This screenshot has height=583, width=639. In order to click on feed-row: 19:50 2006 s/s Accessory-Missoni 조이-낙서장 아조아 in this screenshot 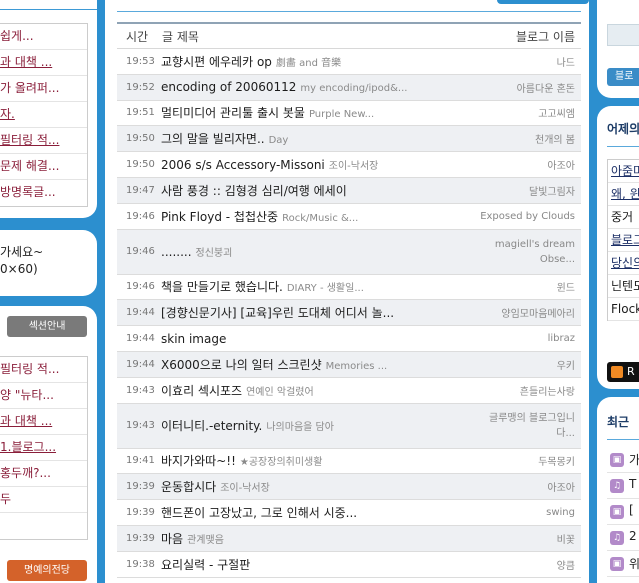, I will do `click(349, 165)`.